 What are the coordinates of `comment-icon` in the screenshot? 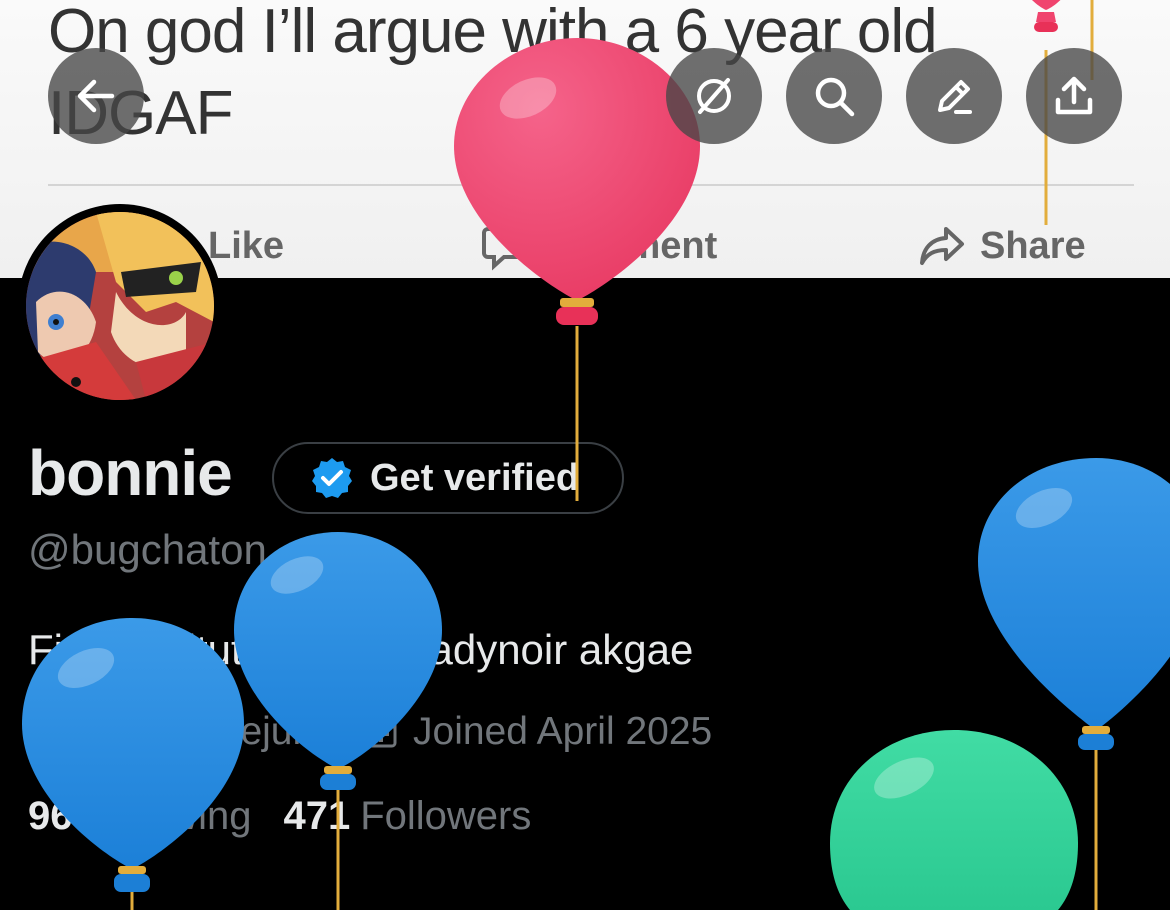 It's located at (505, 249).